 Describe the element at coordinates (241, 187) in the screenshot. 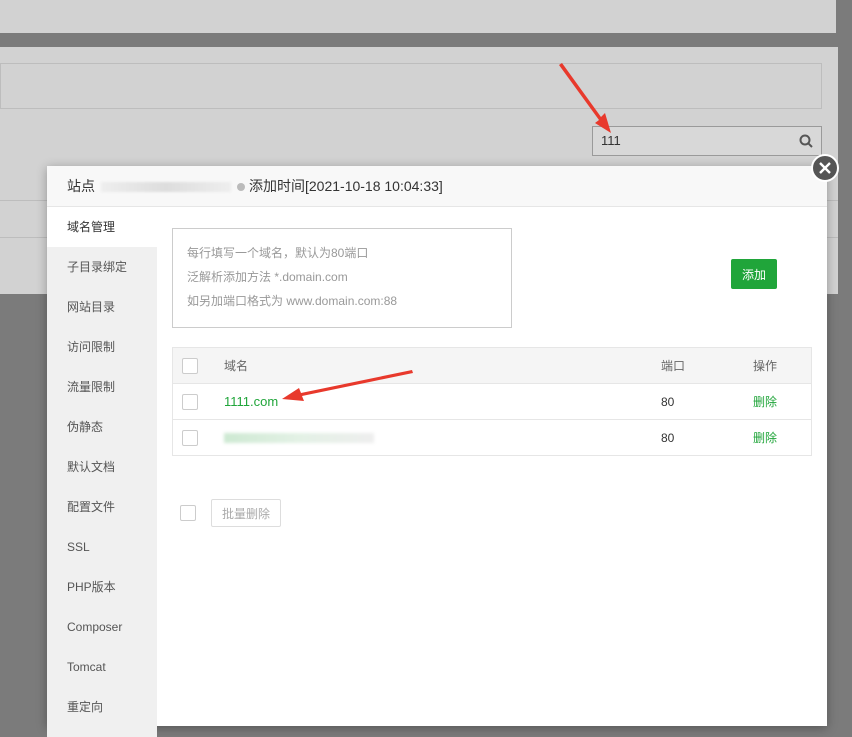

I see `redacted-dot` at that location.